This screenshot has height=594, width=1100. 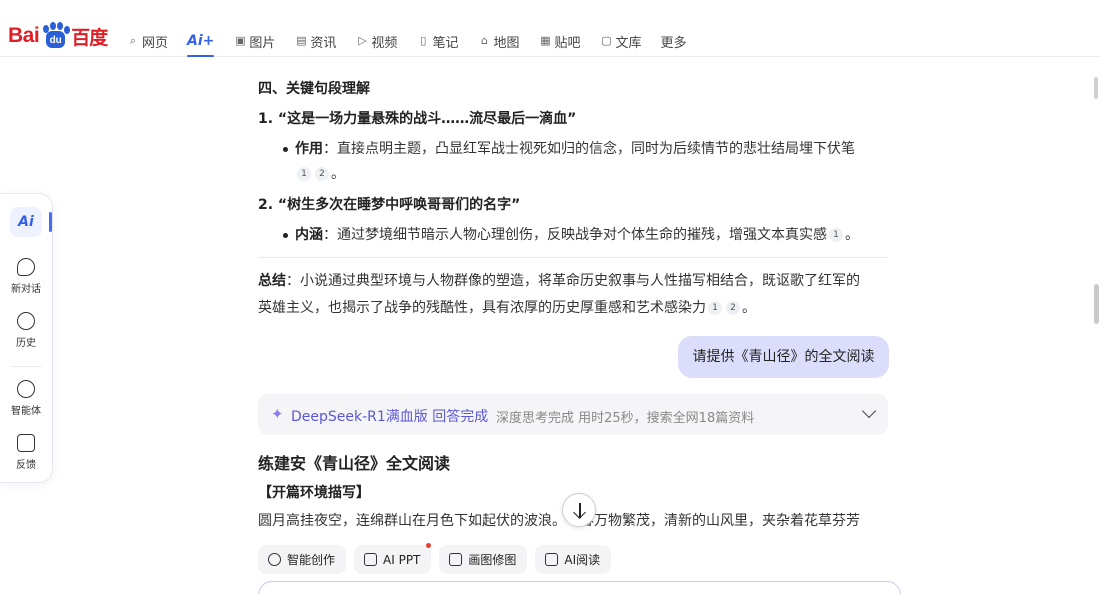 What do you see at coordinates (869, 411) in the screenshot?
I see `chevron-down-icon` at bounding box center [869, 411].